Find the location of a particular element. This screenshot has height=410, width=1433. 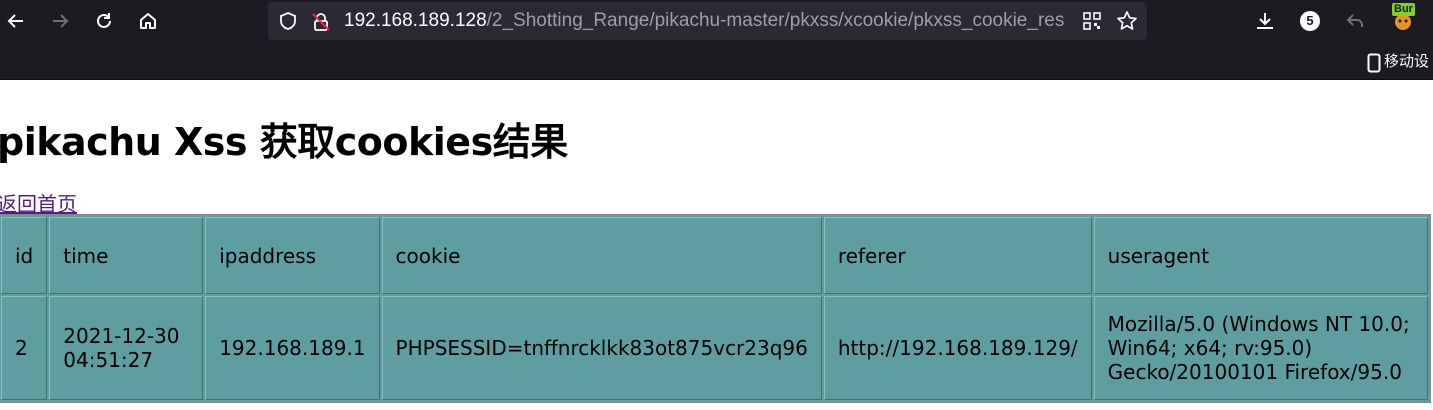

forward-arrow-icon is located at coordinates (61, 21).